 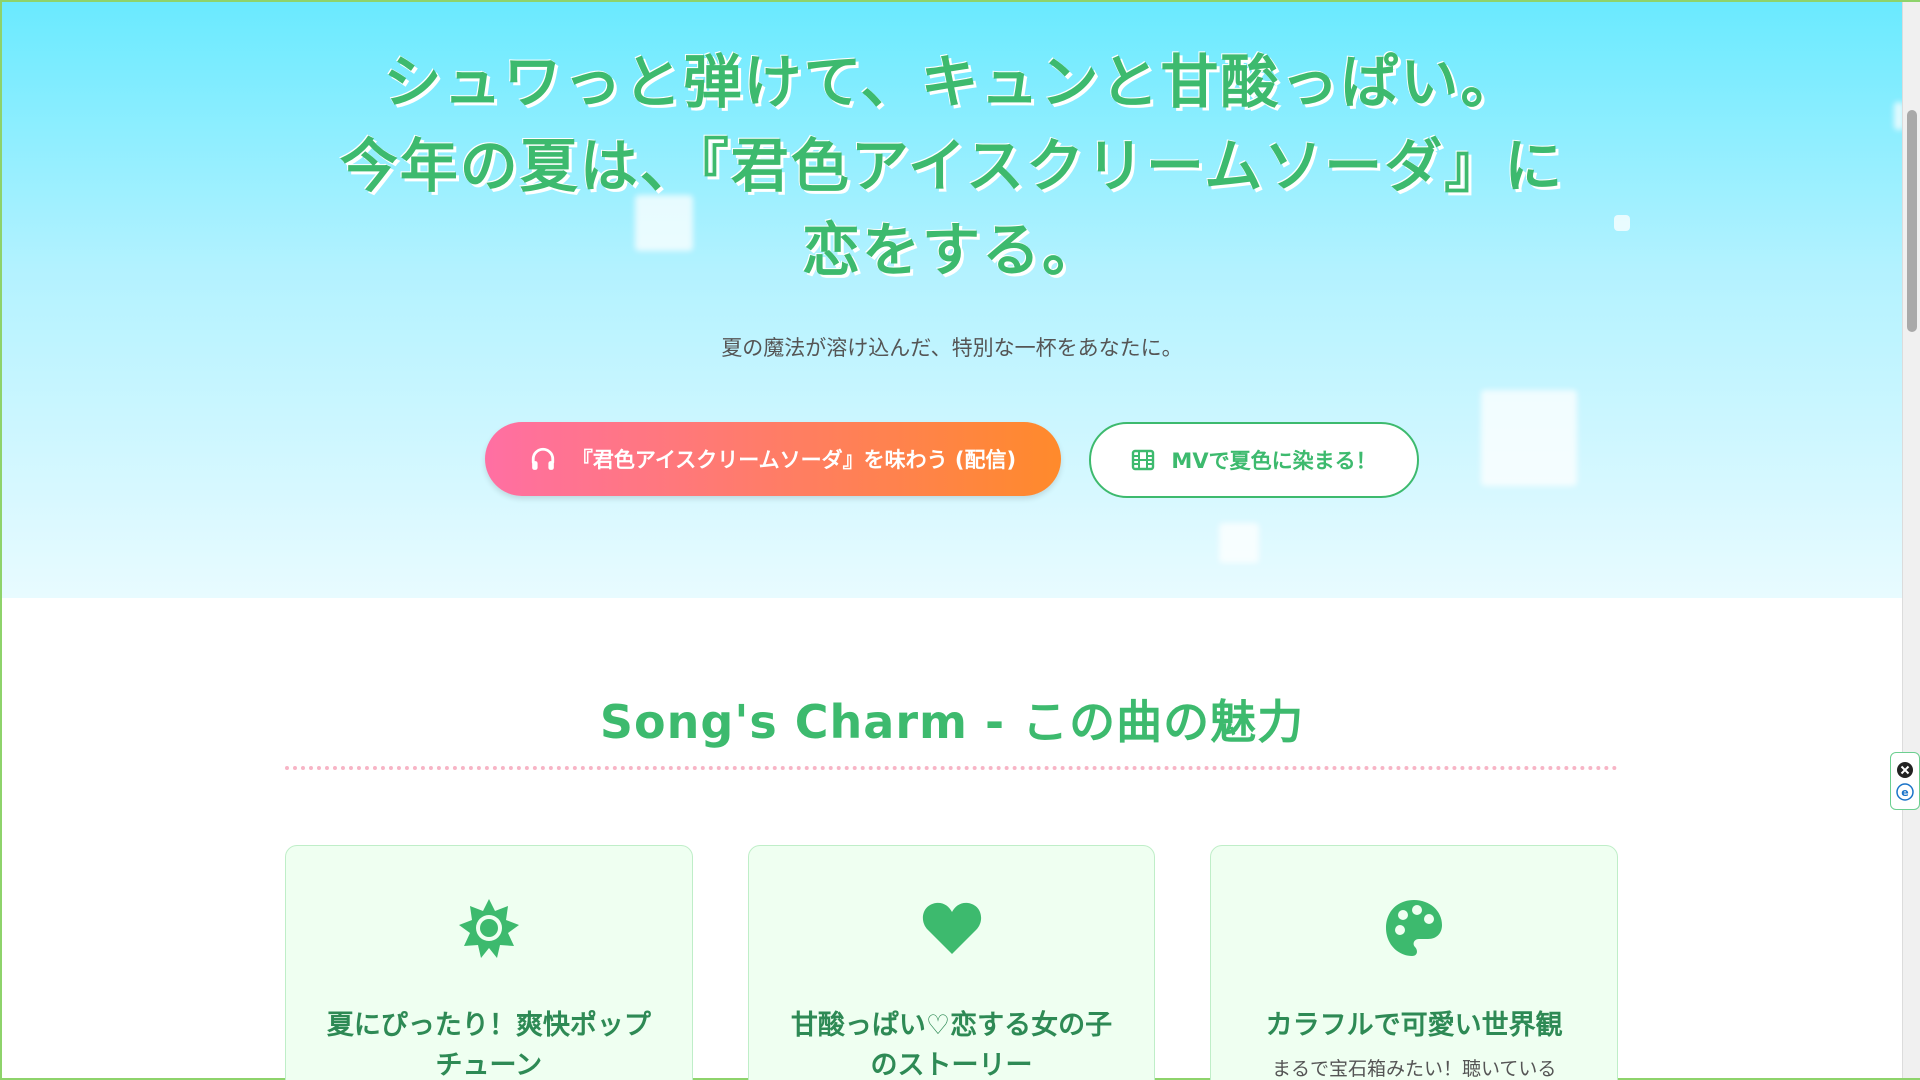 What do you see at coordinates (952, 82) in the screenshot?
I see `headline-line-1: シュワっと弾けて、キュンと甘酸っぱい。` at bounding box center [952, 82].